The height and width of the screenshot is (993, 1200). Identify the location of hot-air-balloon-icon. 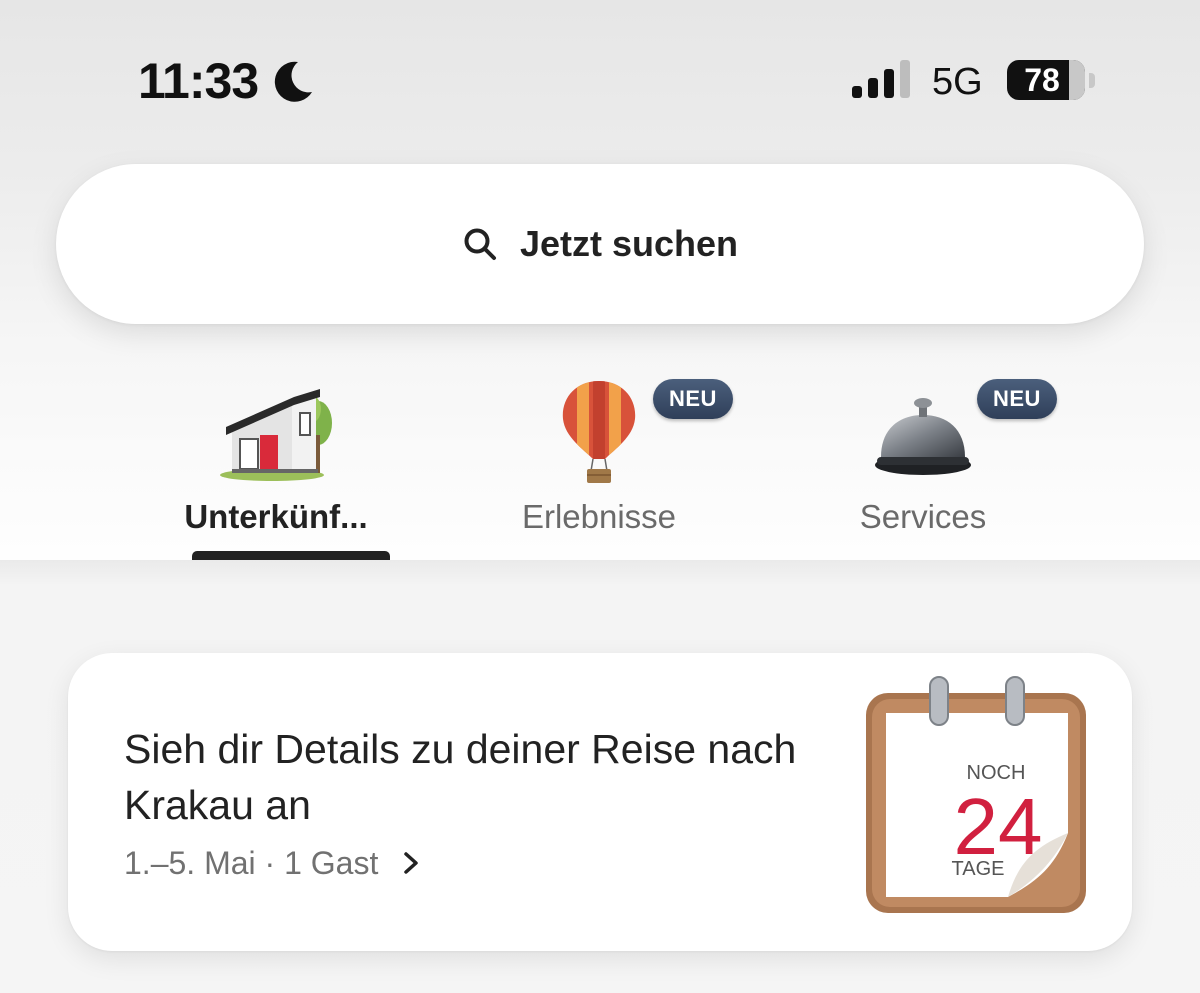
(599, 432).